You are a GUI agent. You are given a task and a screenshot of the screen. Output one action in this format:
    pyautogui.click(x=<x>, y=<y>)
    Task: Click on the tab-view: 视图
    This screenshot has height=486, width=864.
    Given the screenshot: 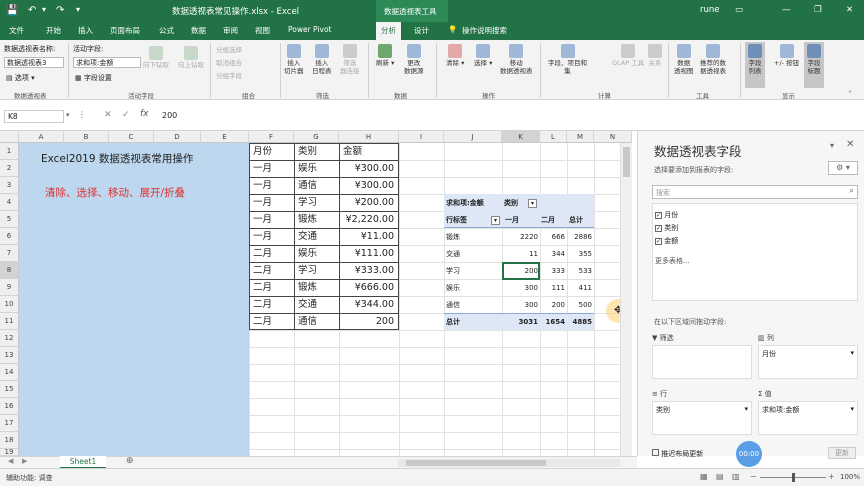 What is the action you would take?
    pyautogui.click(x=262, y=30)
    